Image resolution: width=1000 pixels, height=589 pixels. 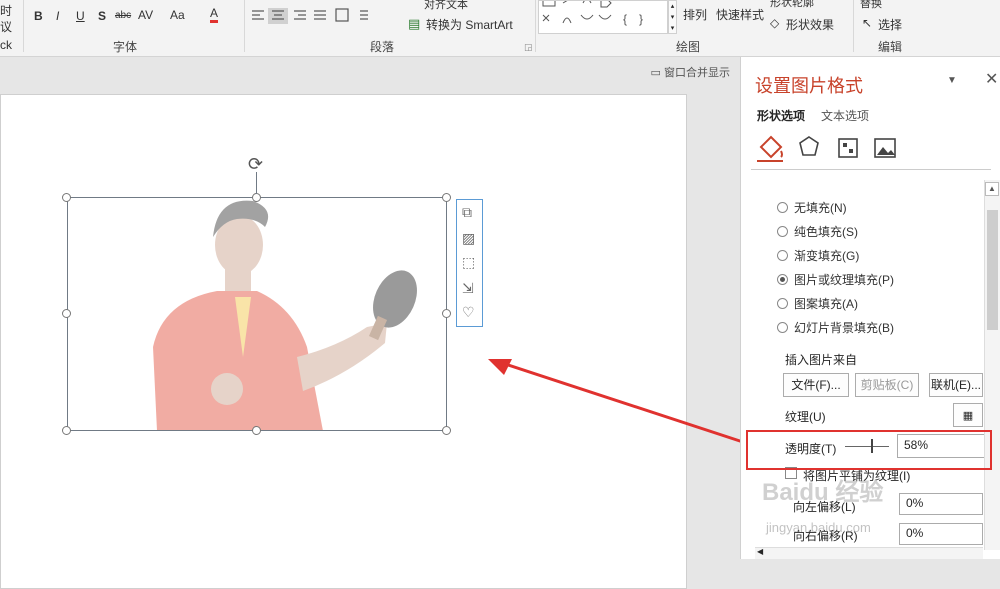 What do you see at coordinates (125, 47) in the screenshot?
I see `font-group-label: 字体` at bounding box center [125, 47].